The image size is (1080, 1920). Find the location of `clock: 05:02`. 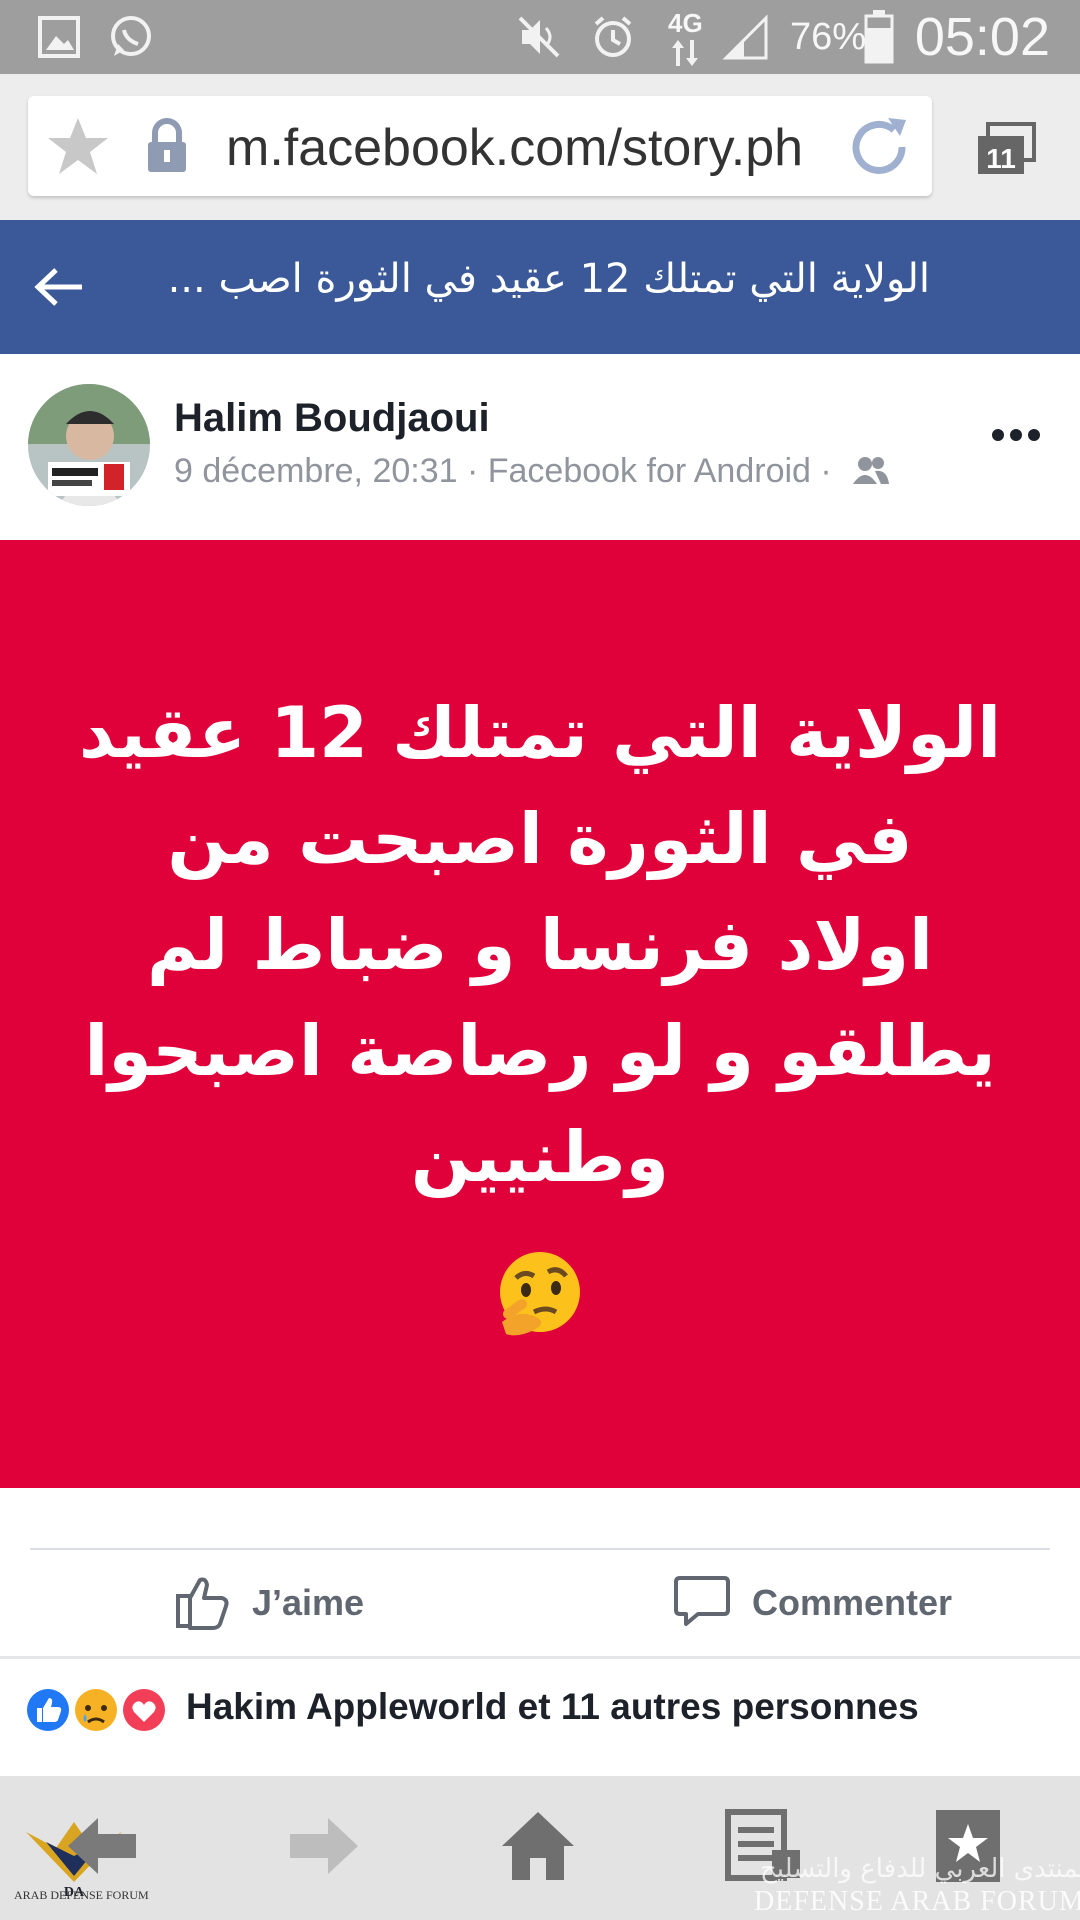

clock: 05:02 is located at coordinates (982, 37).